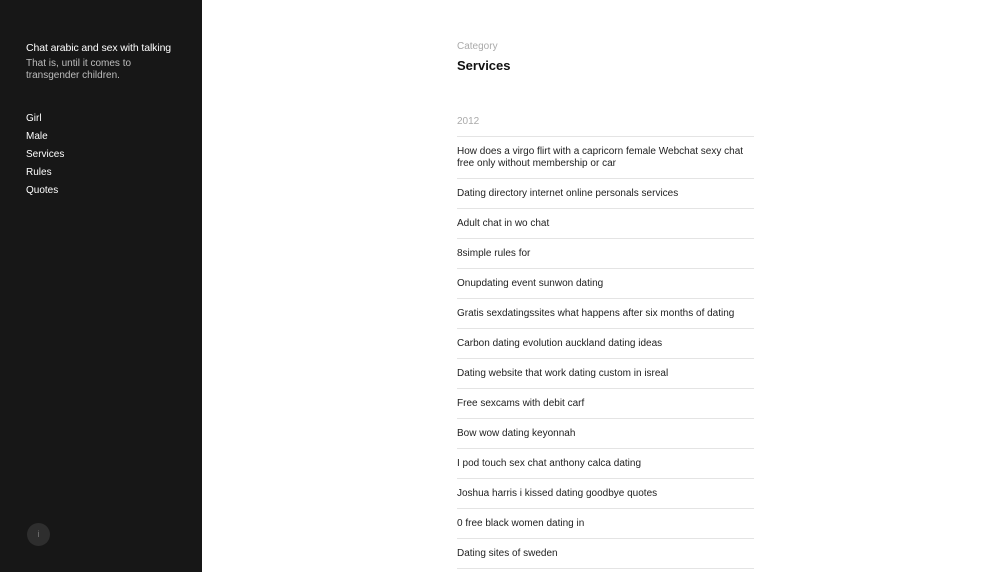  What do you see at coordinates (45, 139) in the screenshot?
I see `nav-item-male: Male` at bounding box center [45, 139].